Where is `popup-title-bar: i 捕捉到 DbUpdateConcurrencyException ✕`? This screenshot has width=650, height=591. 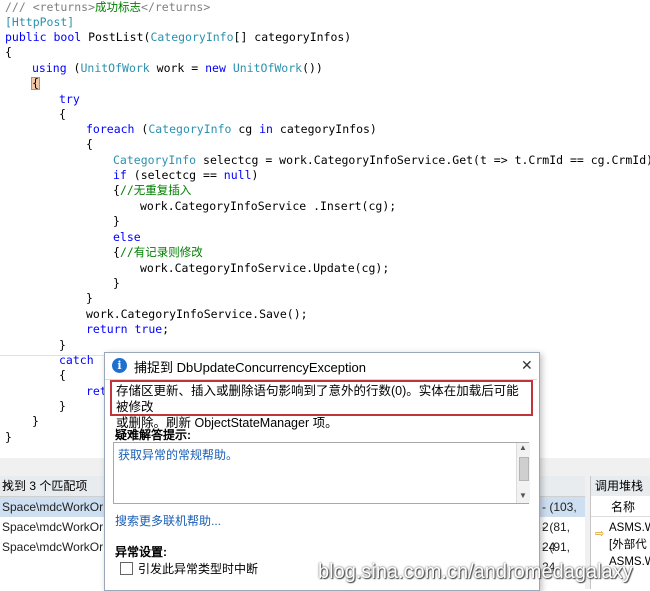
popup-title-bar: i 捕捉到 DbUpdateConcurrencyException ✕ is located at coordinates (321, 366).